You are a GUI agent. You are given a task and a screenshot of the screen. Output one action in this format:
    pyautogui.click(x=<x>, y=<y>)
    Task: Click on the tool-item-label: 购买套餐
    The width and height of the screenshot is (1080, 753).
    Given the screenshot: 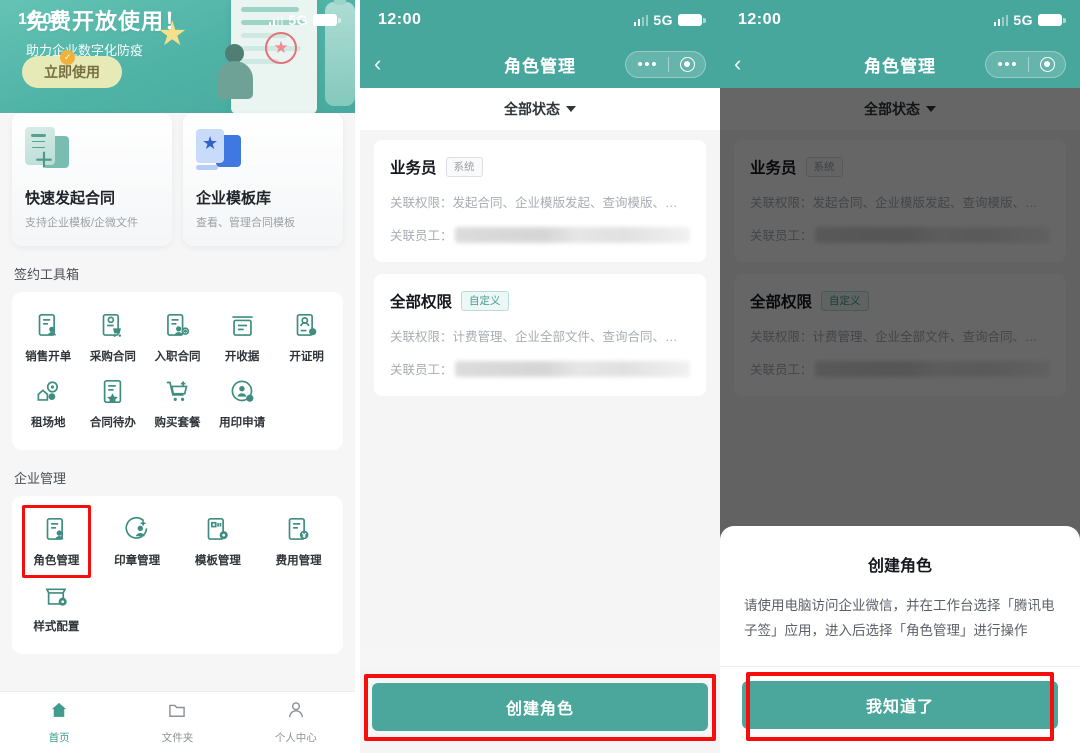 What is the action you would take?
    pyautogui.click(x=177, y=423)
    